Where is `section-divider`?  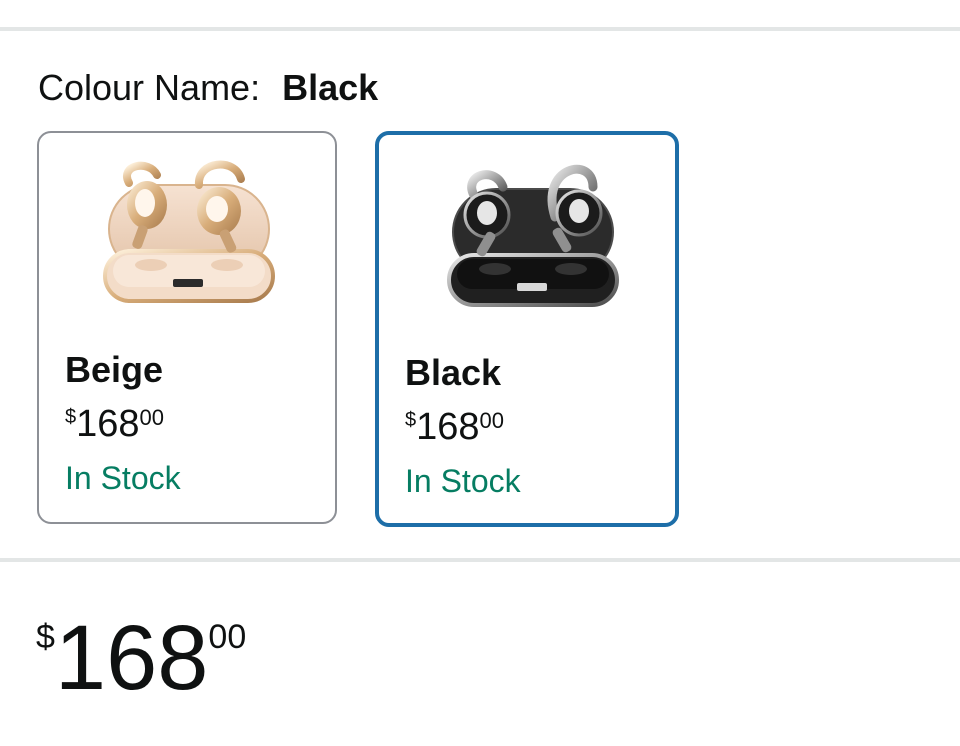 section-divider is located at coordinates (480, 560).